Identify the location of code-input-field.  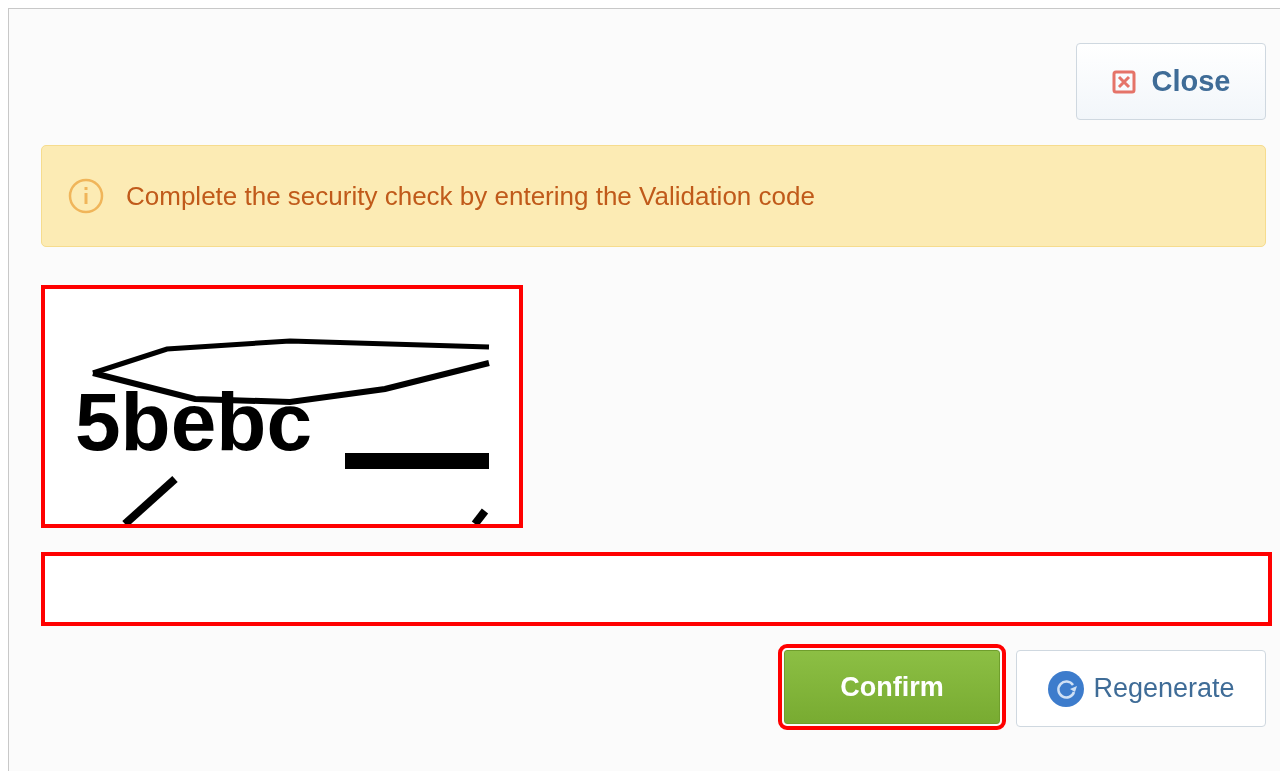
(656, 589).